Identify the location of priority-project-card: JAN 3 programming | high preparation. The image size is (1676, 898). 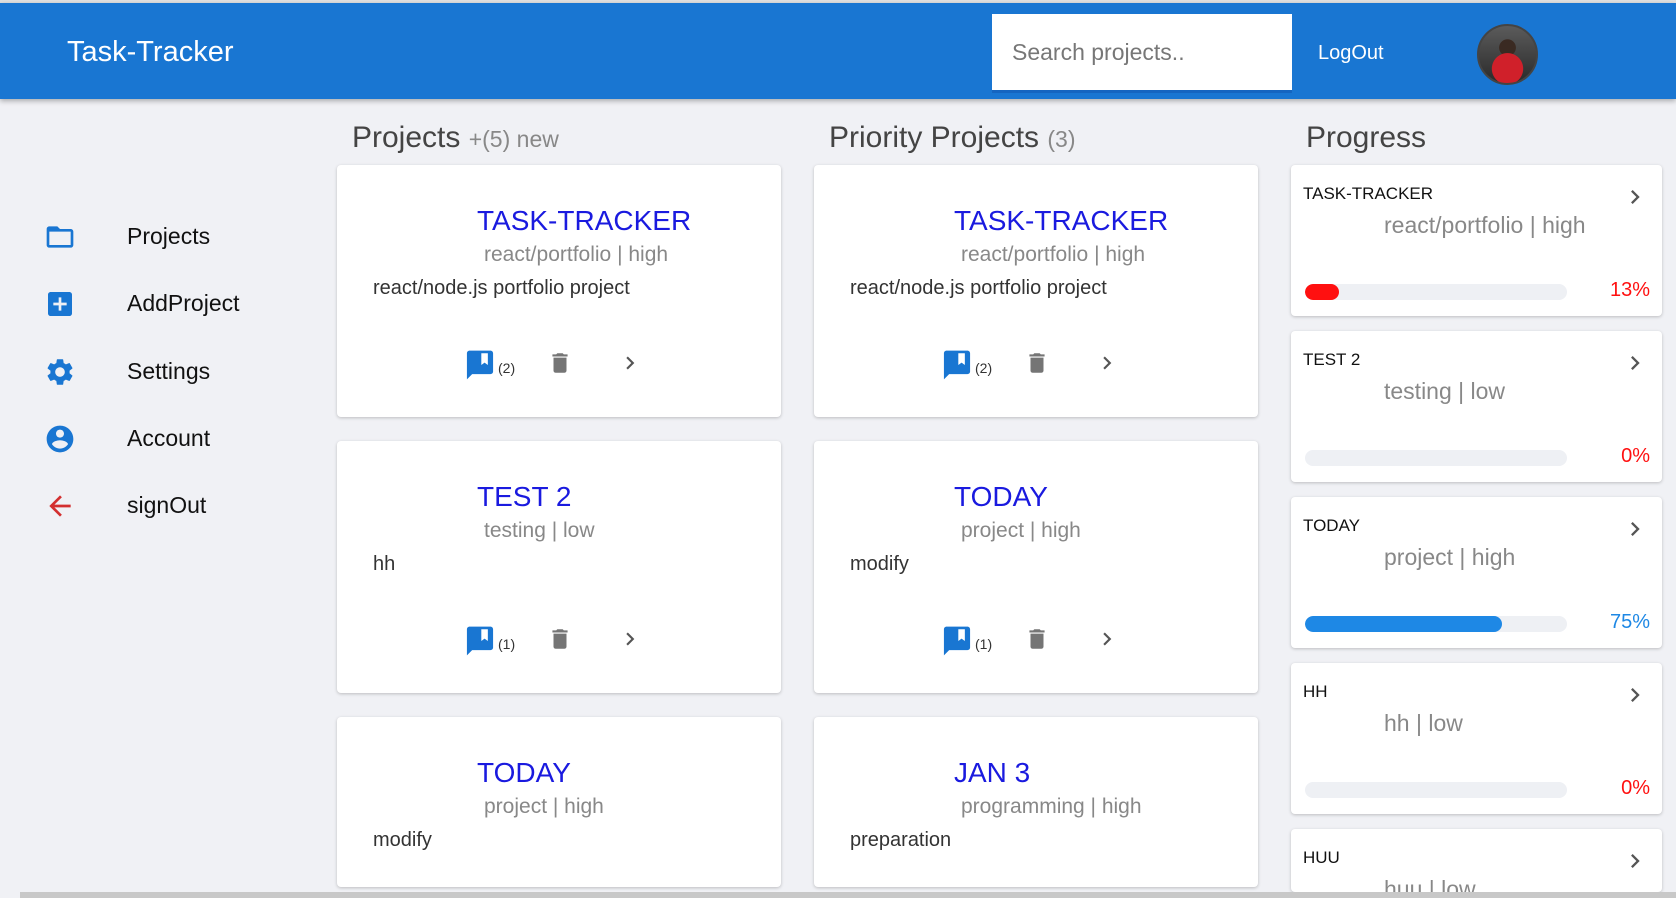
(1036, 802).